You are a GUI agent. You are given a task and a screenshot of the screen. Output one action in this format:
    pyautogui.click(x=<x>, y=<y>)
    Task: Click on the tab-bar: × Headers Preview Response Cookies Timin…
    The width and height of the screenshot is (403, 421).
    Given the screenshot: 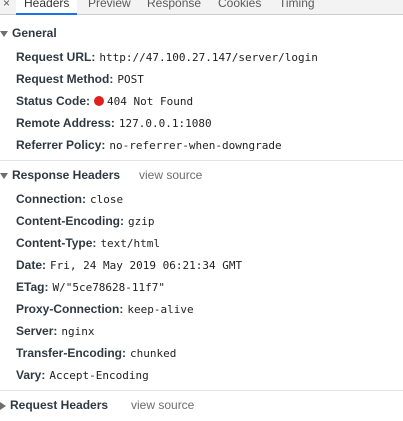 What is the action you would take?
    pyautogui.click(x=201, y=7)
    